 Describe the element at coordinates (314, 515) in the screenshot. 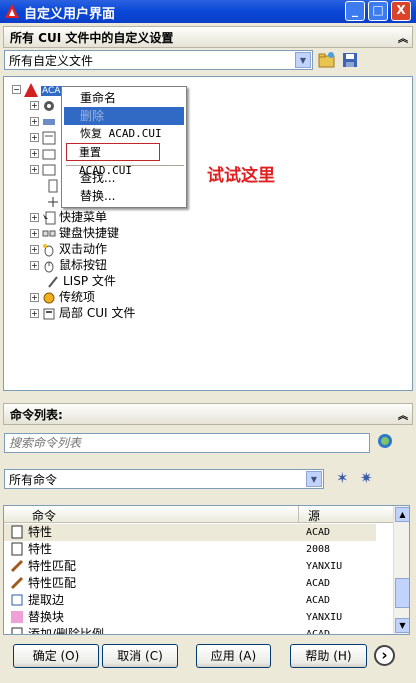

I see `column-header-source: 源` at that location.